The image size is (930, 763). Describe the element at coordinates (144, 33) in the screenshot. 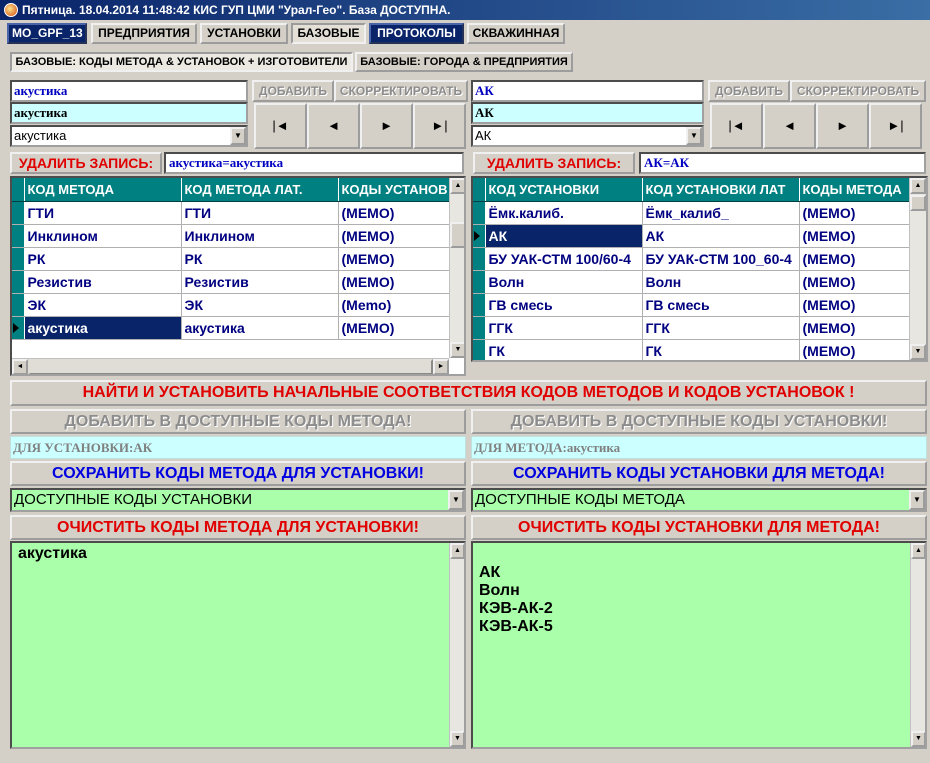

I see `tab-predpriyatiya: ПРЕДПРИЯТИЯ` at that location.